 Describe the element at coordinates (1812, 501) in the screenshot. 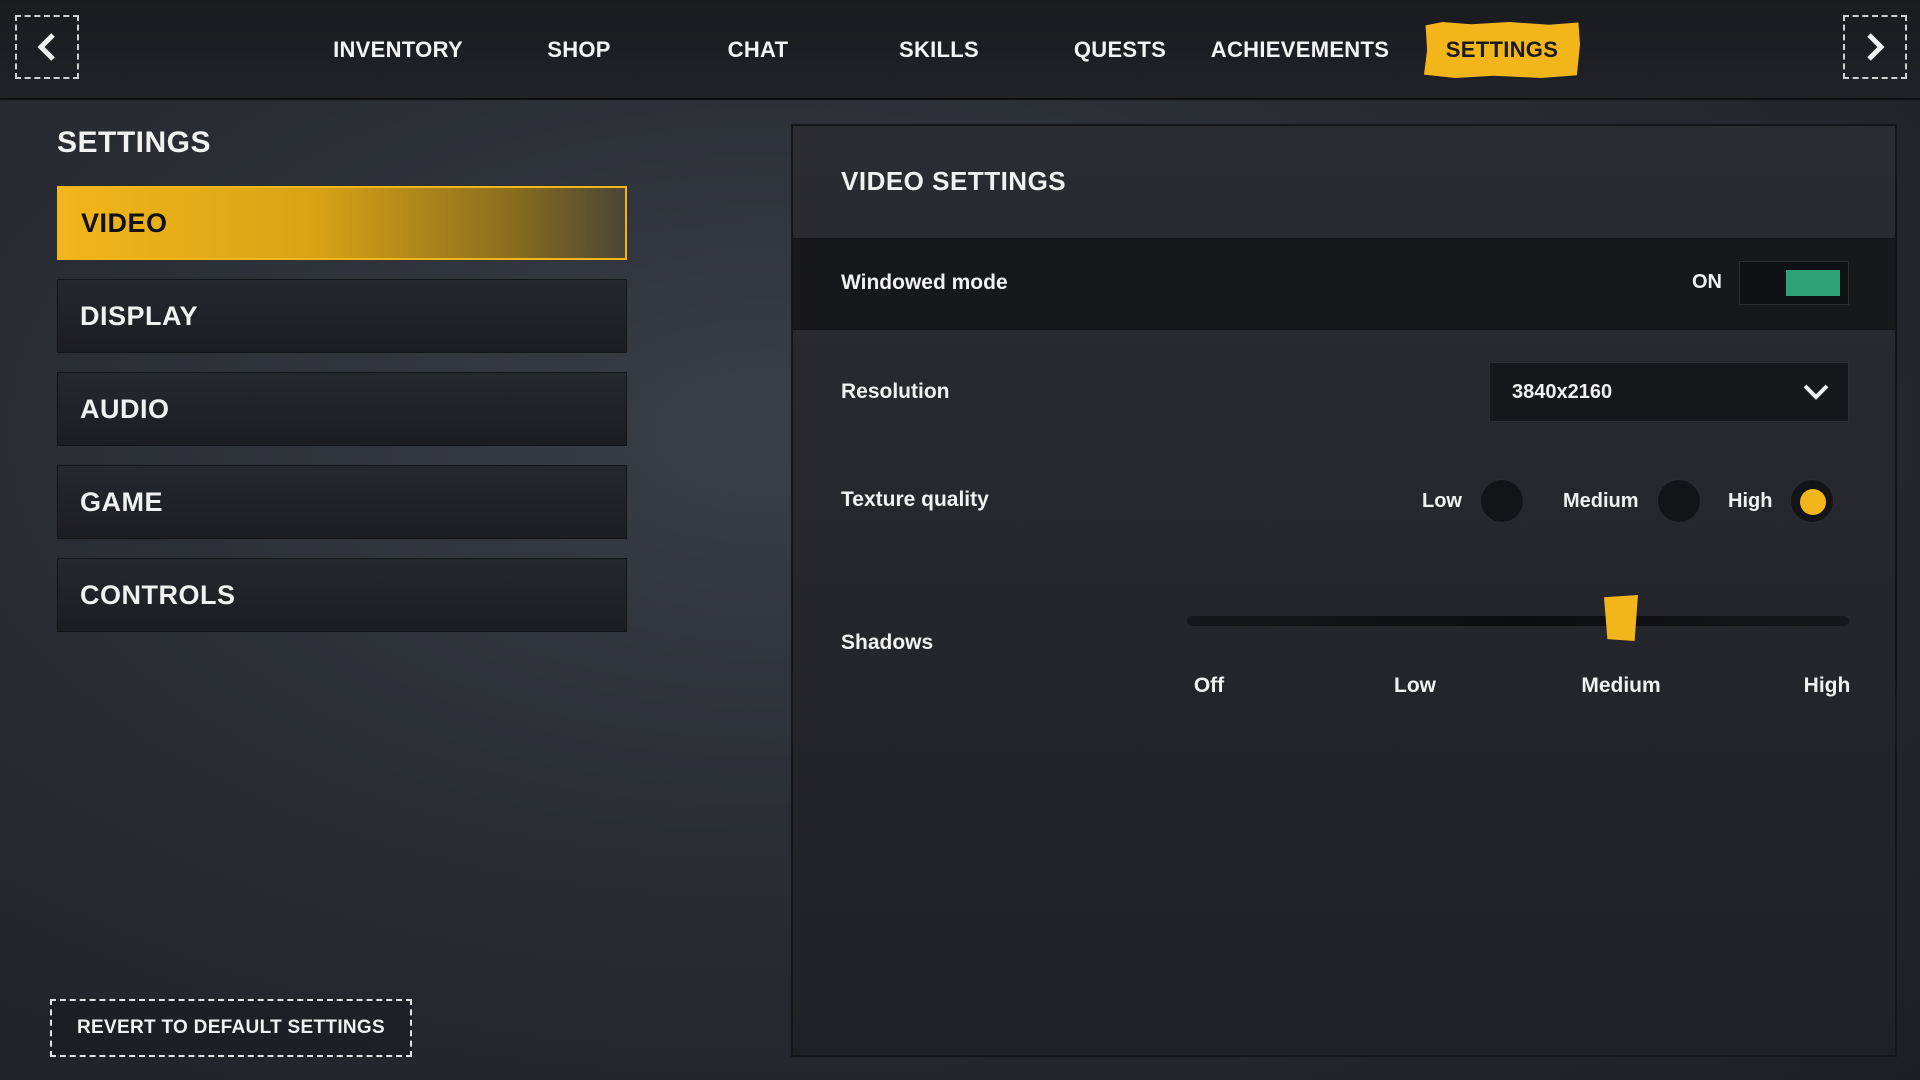

I see `radio-button-selected` at that location.